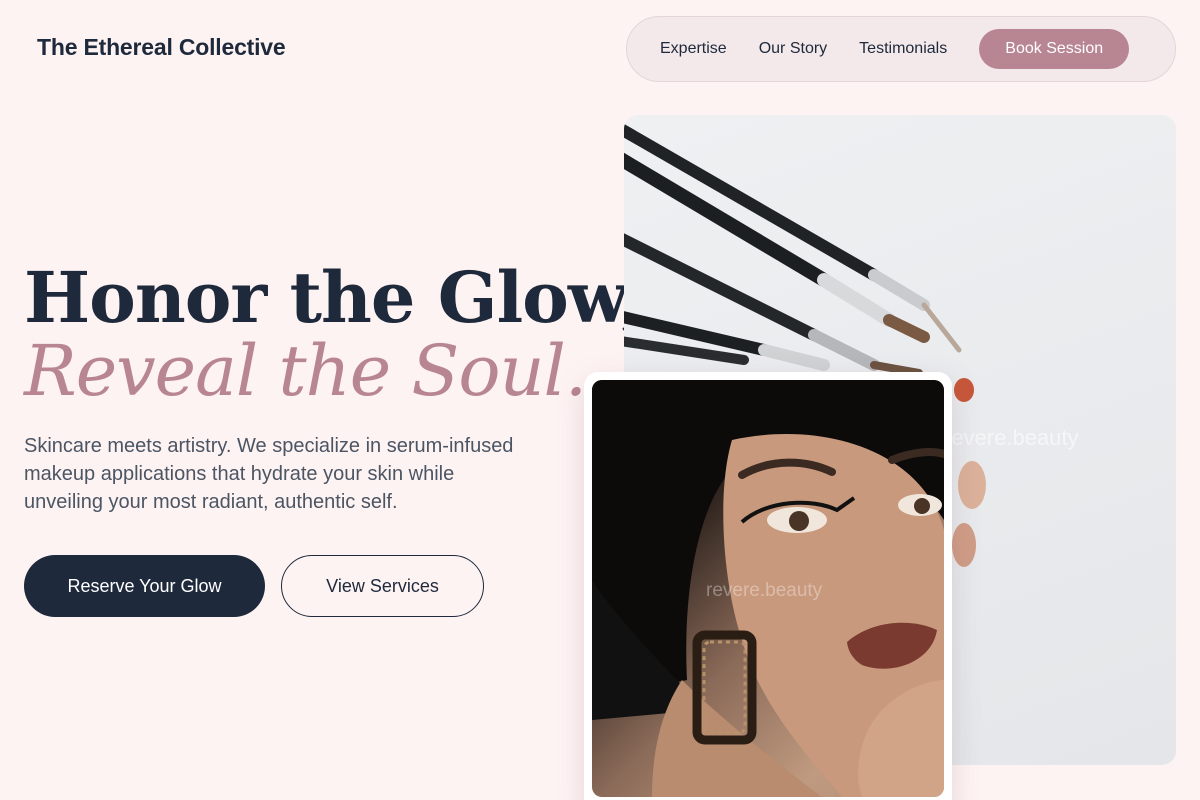 The height and width of the screenshot is (800, 1200). What do you see at coordinates (1011, 437) in the screenshot?
I see `brushes-watermark: revere.beauty` at bounding box center [1011, 437].